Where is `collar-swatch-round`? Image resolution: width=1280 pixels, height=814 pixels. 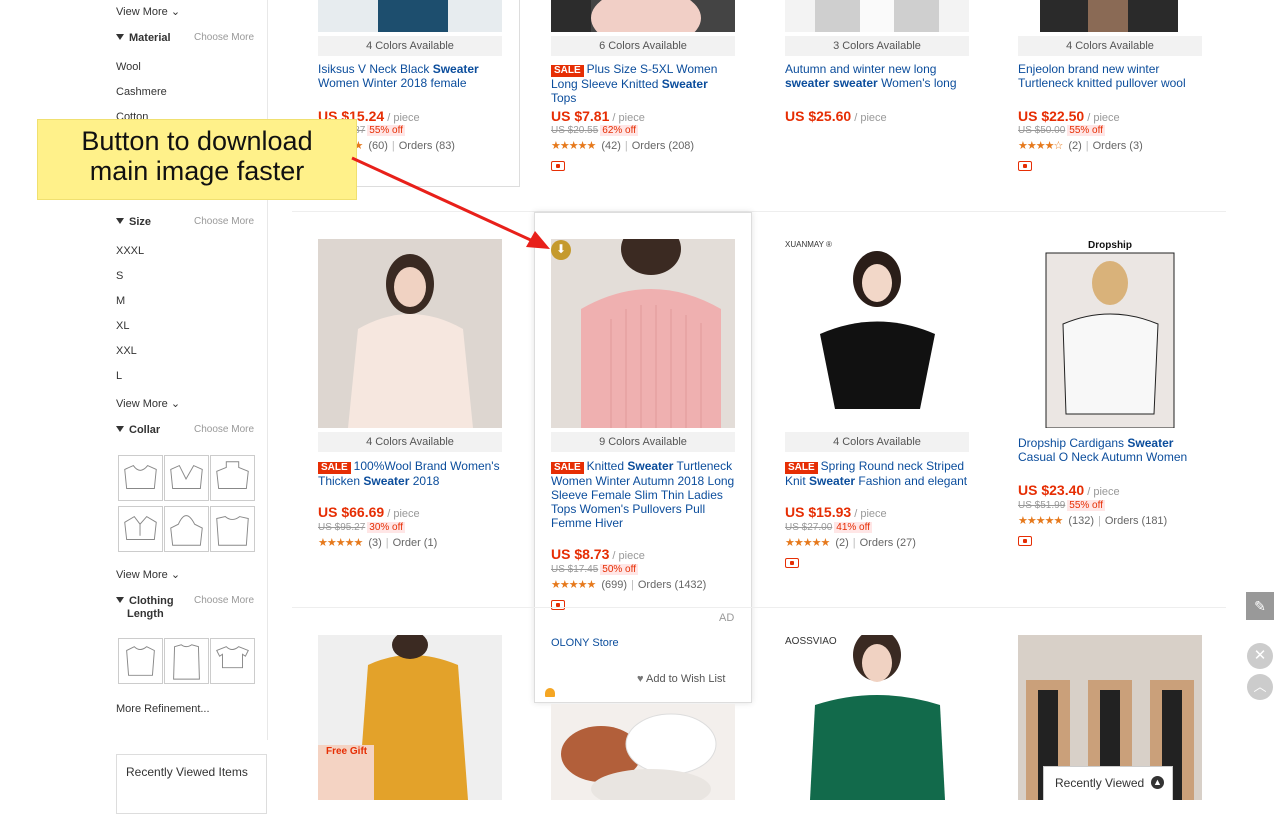
collar-swatch-round is located at coordinates (140, 478).